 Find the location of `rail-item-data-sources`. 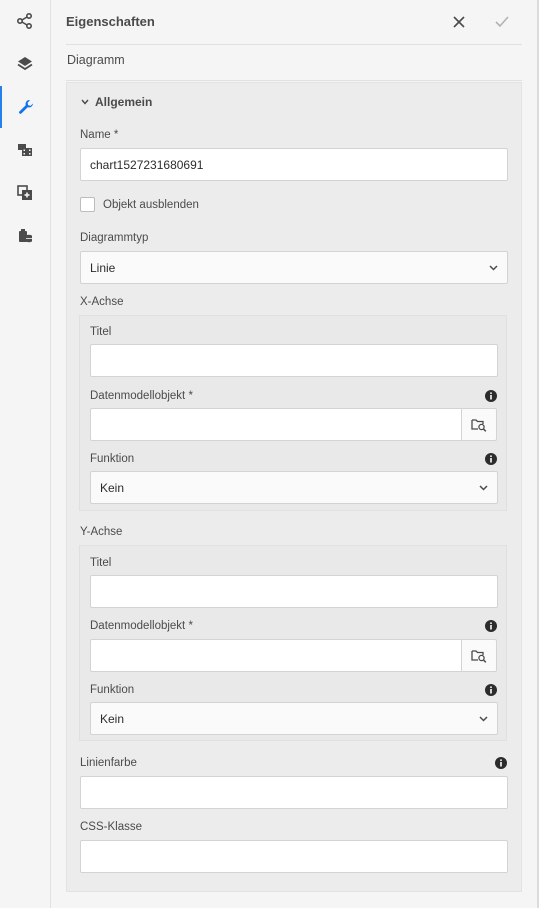

rail-item-data-sources is located at coordinates (25, 236).